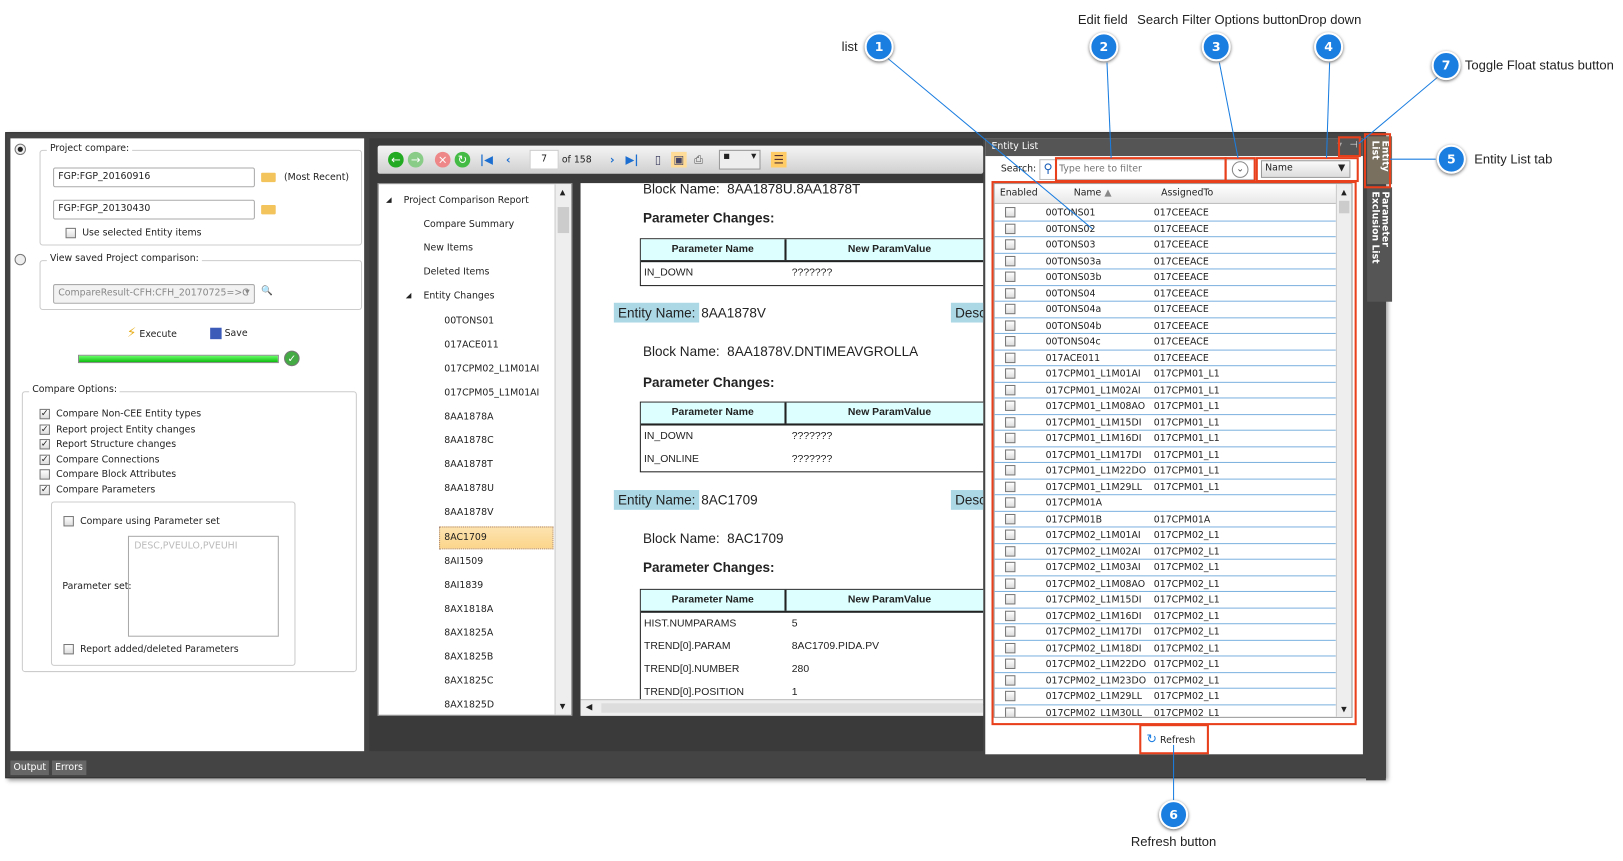 Image resolution: width=1623 pixels, height=861 pixels. Describe the element at coordinates (1513, 159) in the screenshot. I see `callout-5-label: Entity List tab` at that location.